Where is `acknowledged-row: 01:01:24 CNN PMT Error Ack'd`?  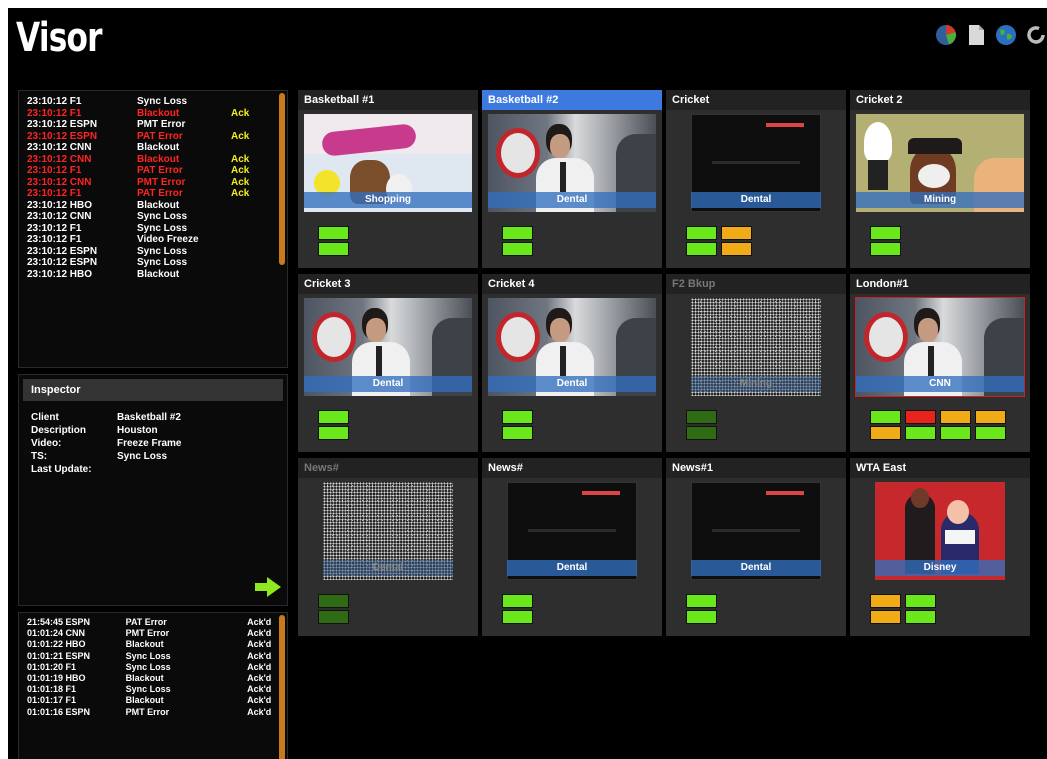
acknowledged-row: 01:01:24 CNN PMT Error Ack'd is located at coordinates (153, 633).